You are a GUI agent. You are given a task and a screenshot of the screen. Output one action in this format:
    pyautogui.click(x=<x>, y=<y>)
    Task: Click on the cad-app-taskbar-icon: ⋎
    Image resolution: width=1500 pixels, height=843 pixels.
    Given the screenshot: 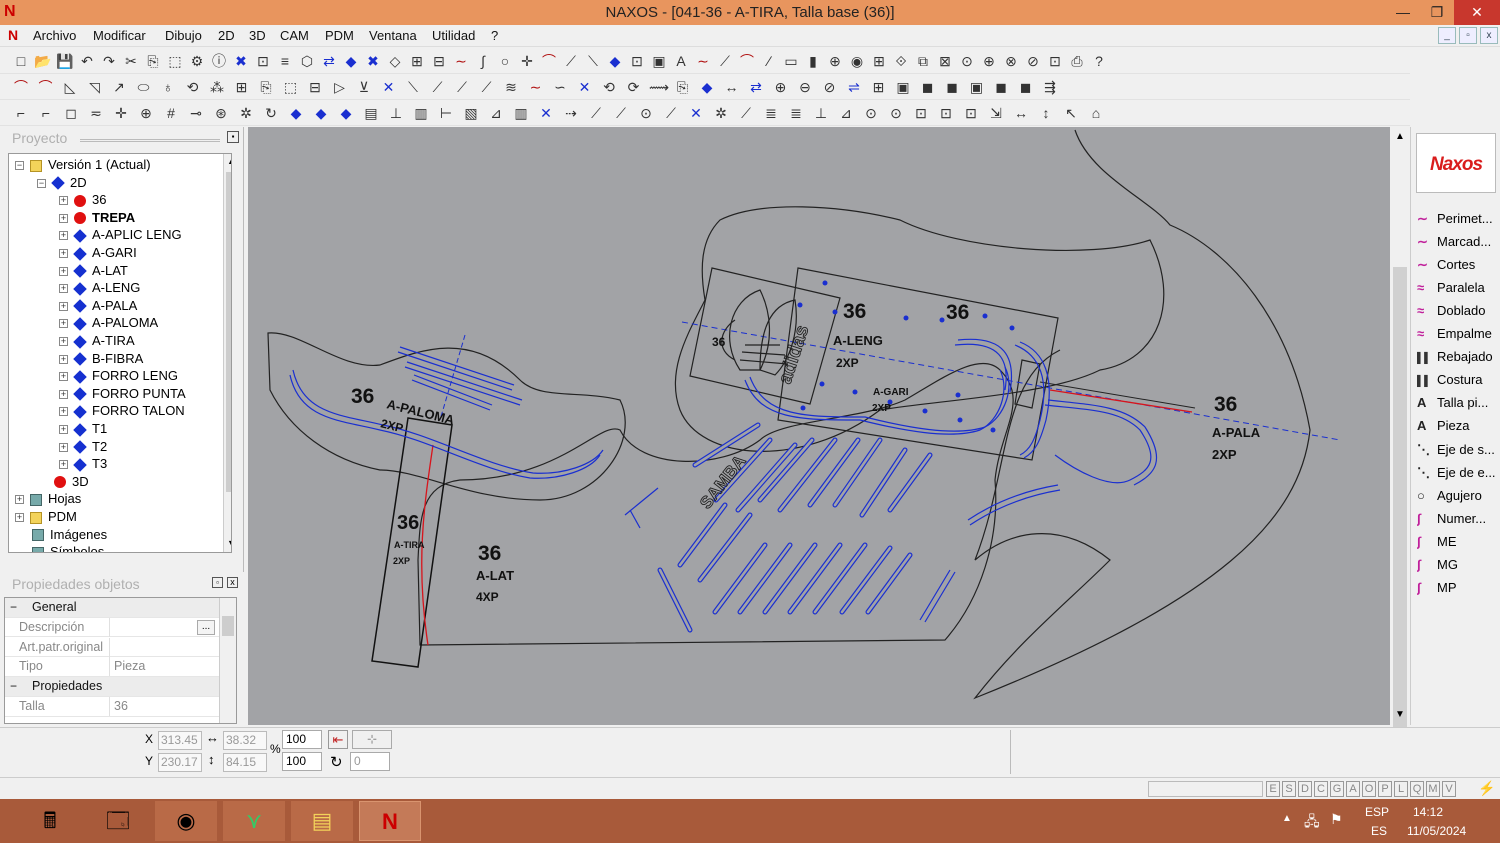 What is the action you would take?
    pyautogui.click(x=254, y=821)
    